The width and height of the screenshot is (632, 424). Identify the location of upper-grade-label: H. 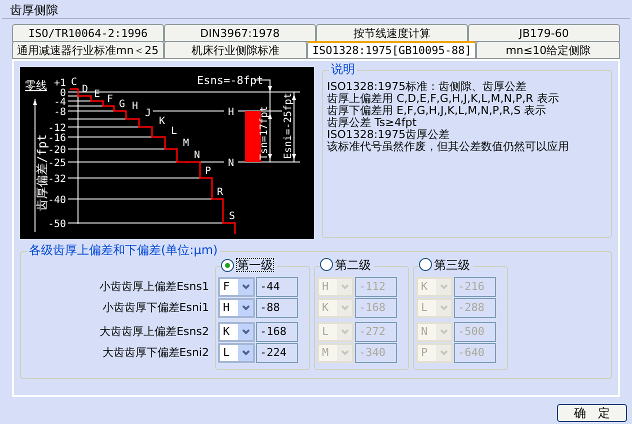
(231, 112).